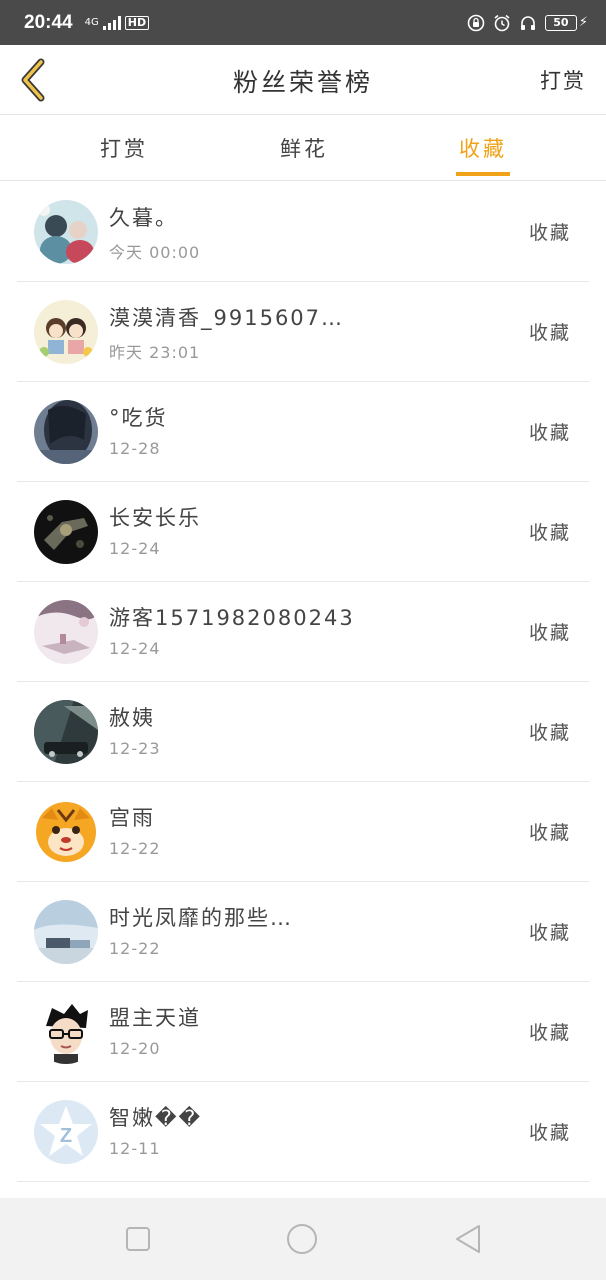  I want to click on list-item: 游客1571982080243 12-24 收藏, so click(303, 632).